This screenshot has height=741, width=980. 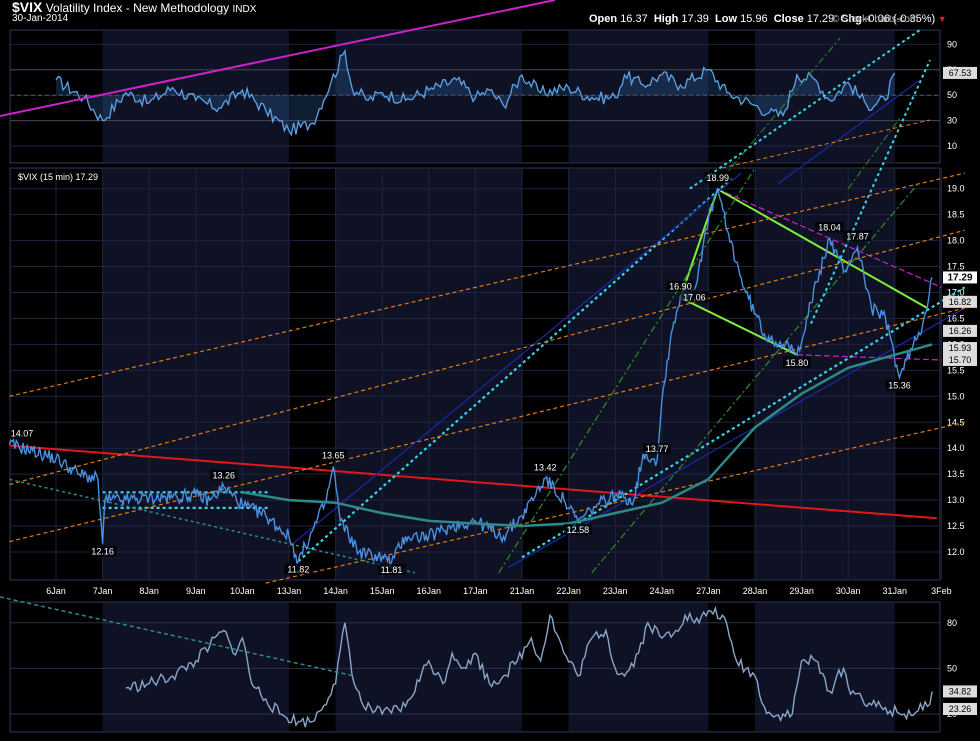 I want to click on date-label-9Jan: 9Jan, so click(x=196, y=591).